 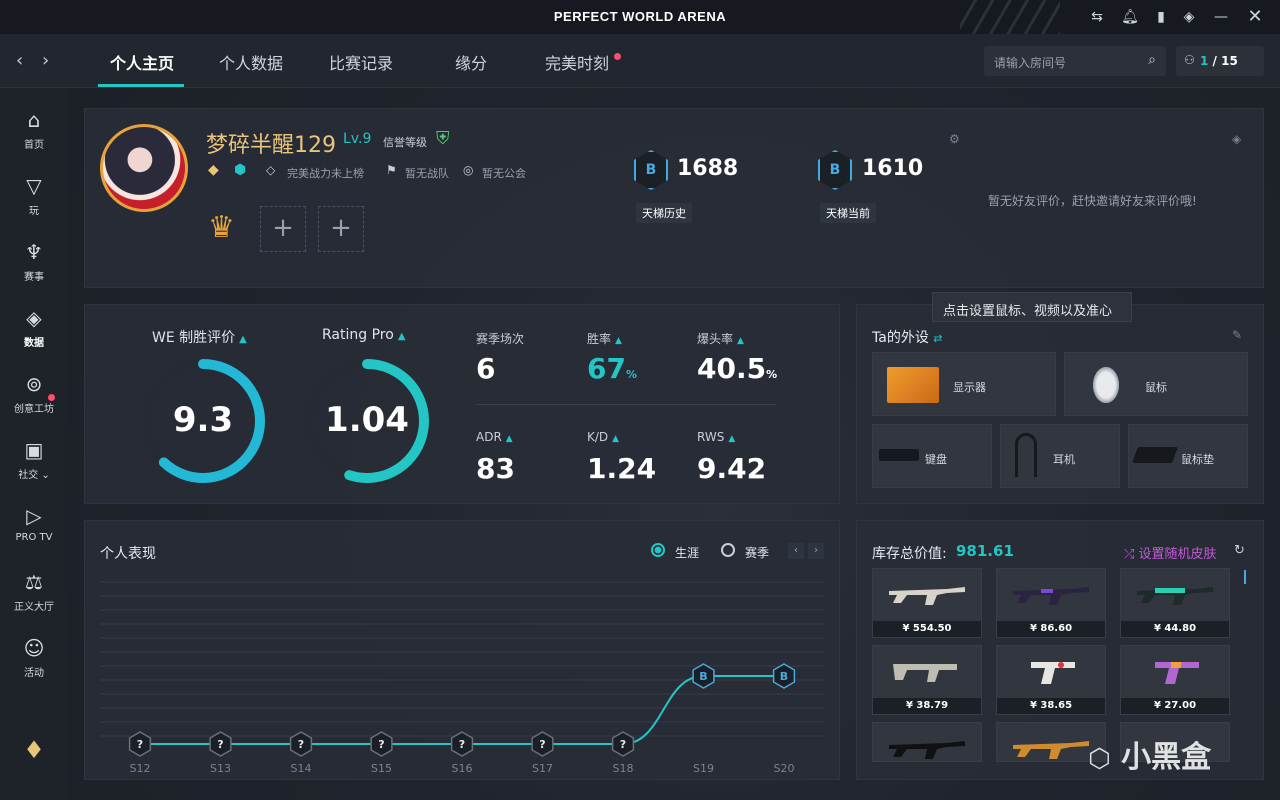 I want to click on forward-arrow-icon: ›, so click(x=45, y=60).